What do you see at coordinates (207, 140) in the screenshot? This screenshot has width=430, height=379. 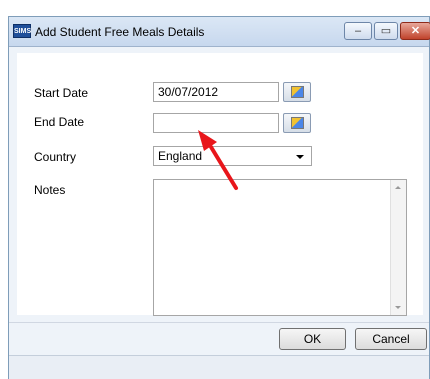 I see `arrow-head` at bounding box center [207, 140].